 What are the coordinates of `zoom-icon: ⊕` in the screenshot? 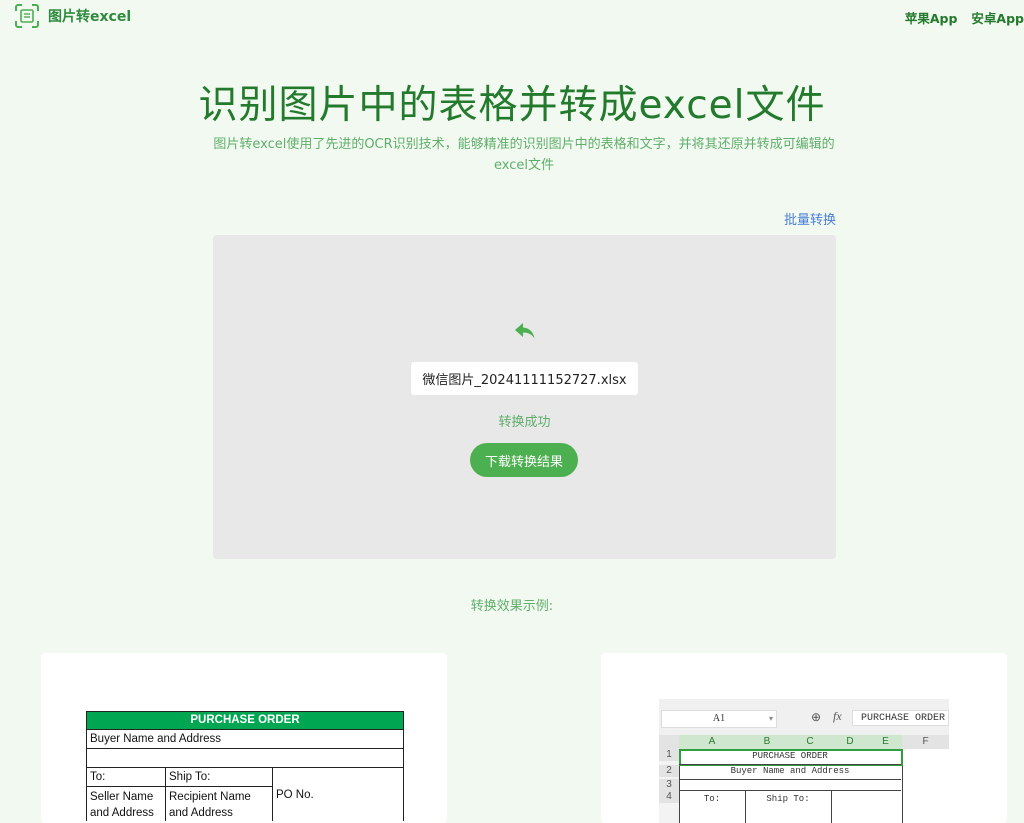 It's located at (816, 717).